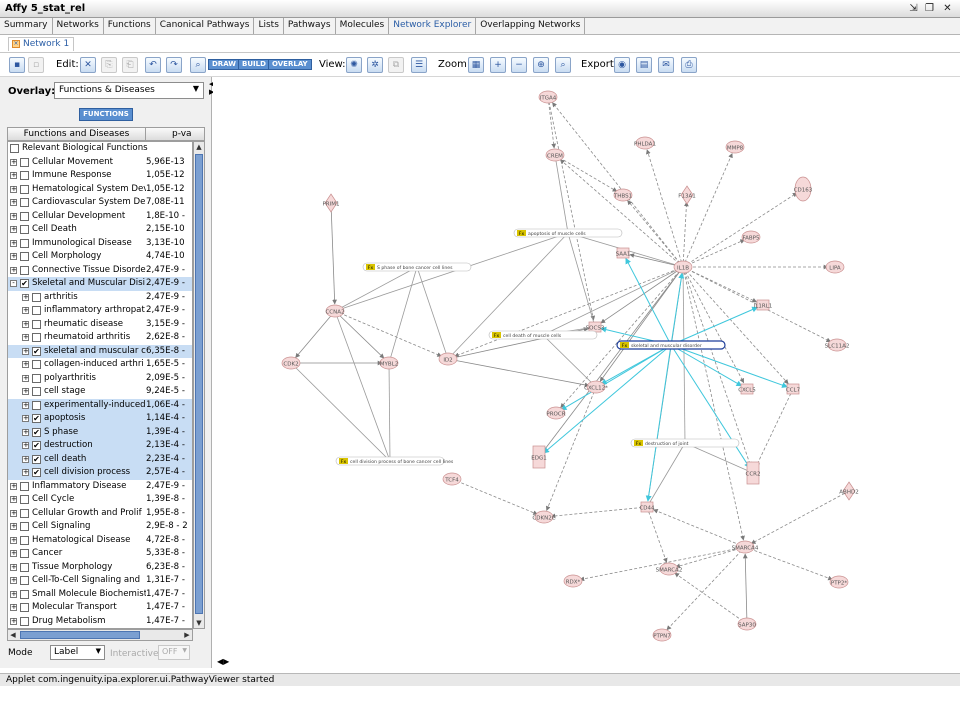  What do you see at coordinates (519, 65) in the screenshot?
I see `zoom-out-icon: −` at bounding box center [519, 65].